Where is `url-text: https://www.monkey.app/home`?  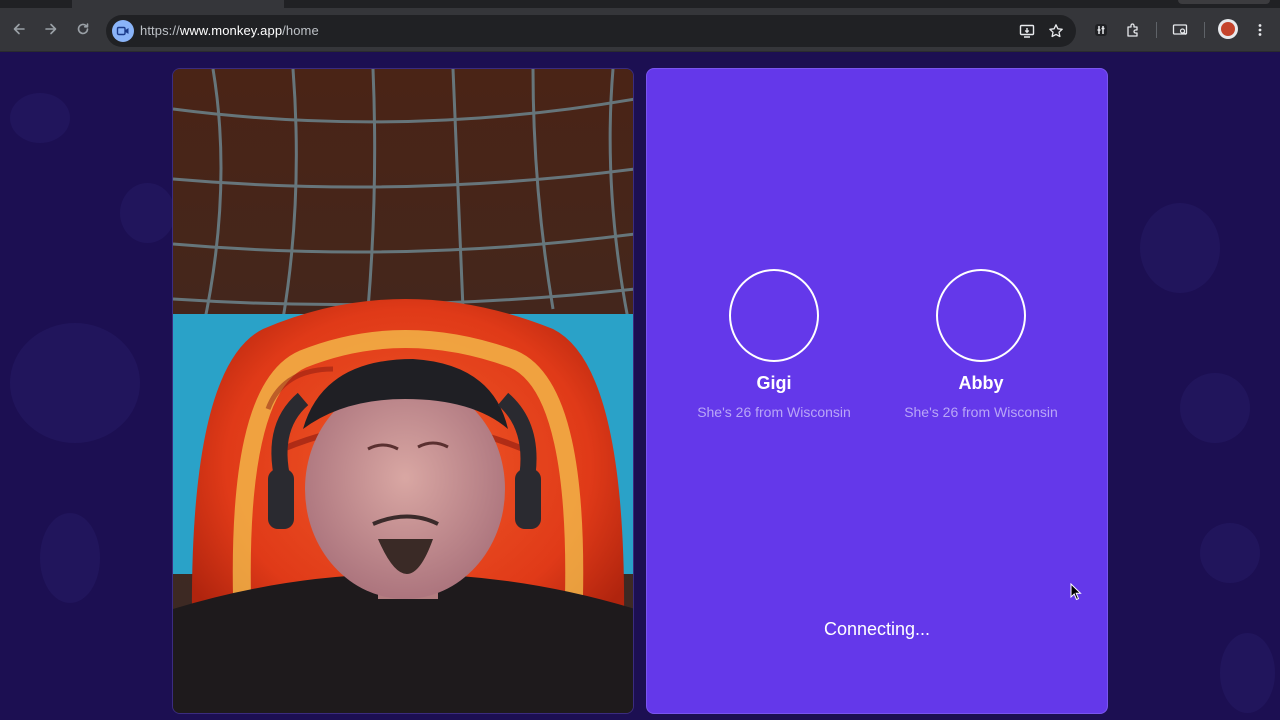
url-text: https://www.monkey.app/home is located at coordinates (229, 30).